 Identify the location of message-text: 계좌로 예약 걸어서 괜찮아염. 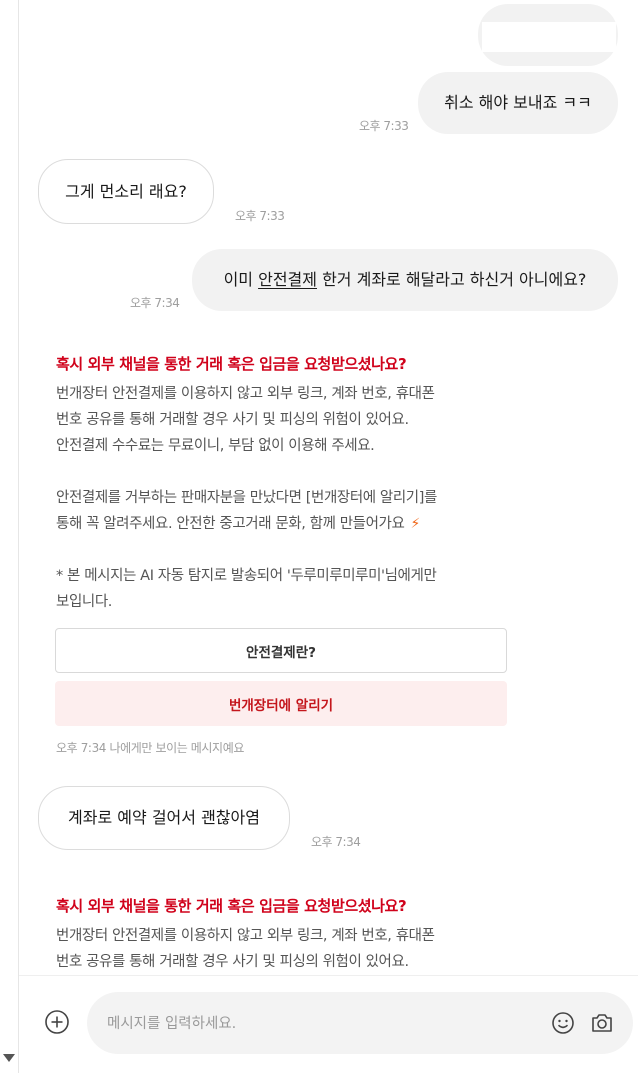
(164, 817).